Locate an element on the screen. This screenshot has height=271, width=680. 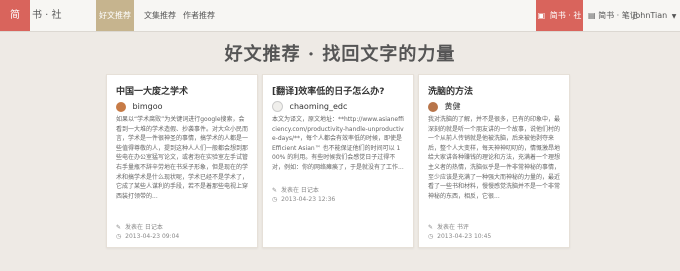
user-menu: JohnTian ▼ is located at coordinates (654, 15).